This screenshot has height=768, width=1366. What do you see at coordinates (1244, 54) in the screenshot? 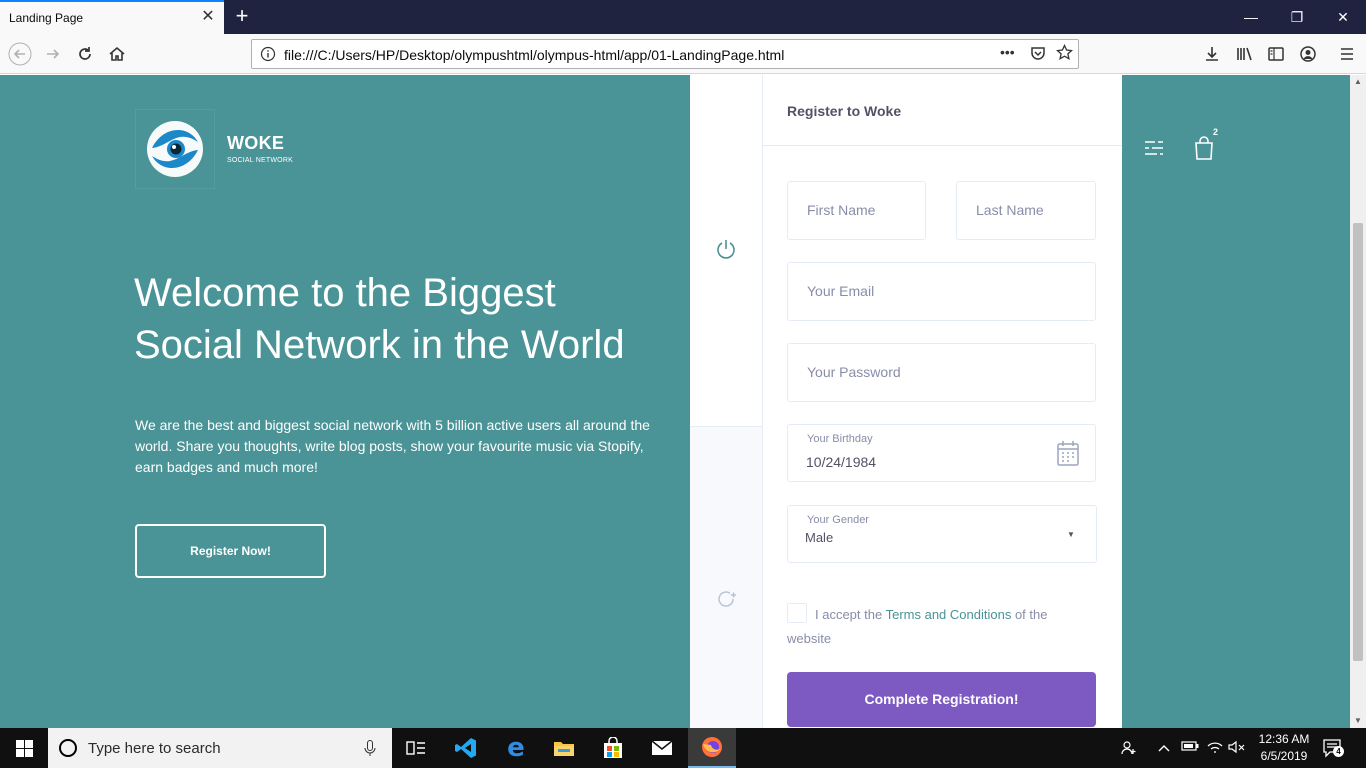
I see `library-icon` at bounding box center [1244, 54].